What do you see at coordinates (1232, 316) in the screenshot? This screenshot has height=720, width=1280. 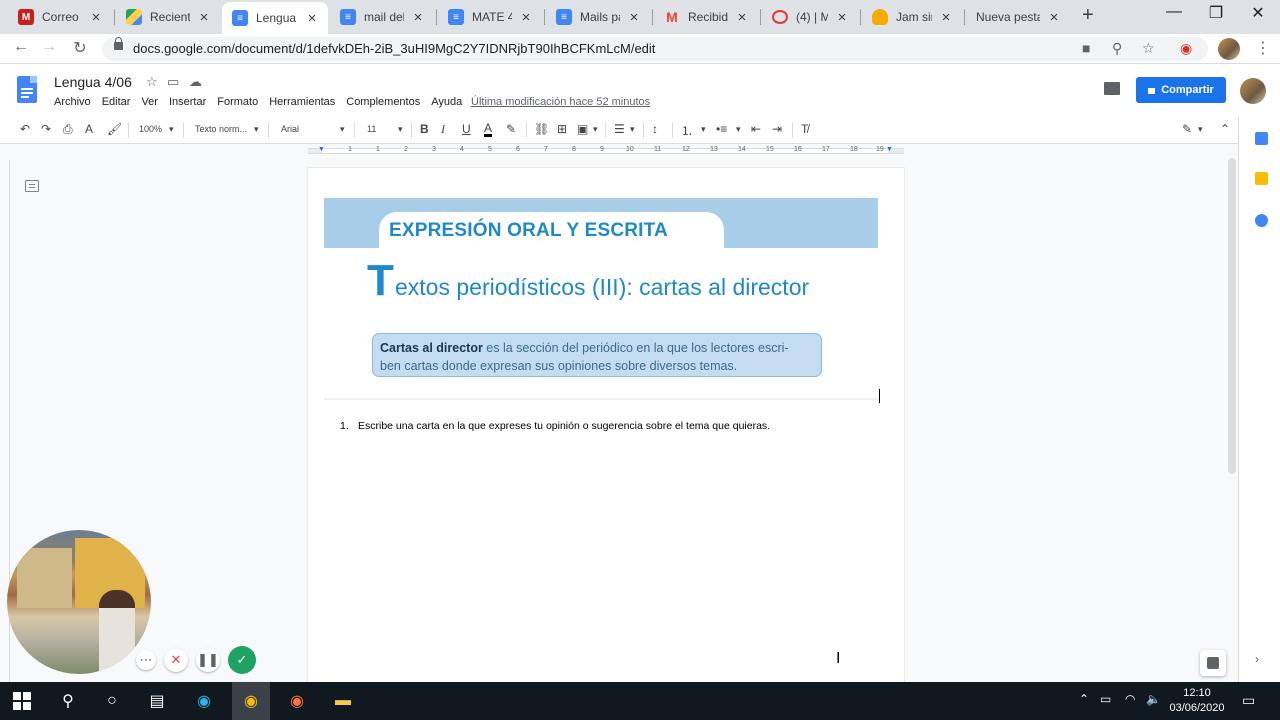 I see `document-scrollbar` at bounding box center [1232, 316].